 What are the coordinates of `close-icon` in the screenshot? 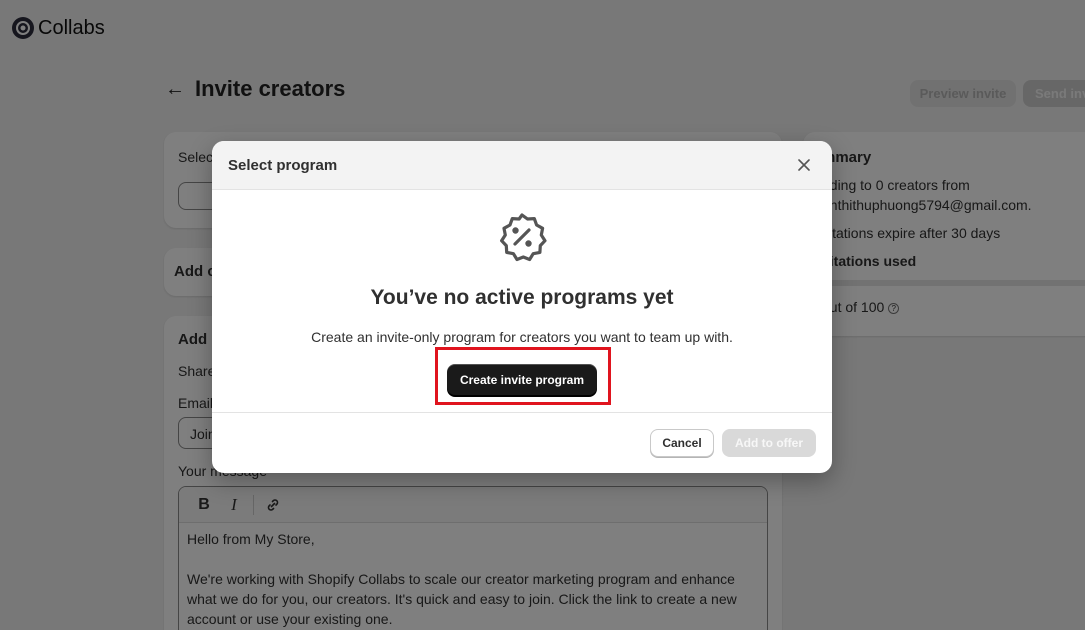 It's located at (804, 165).